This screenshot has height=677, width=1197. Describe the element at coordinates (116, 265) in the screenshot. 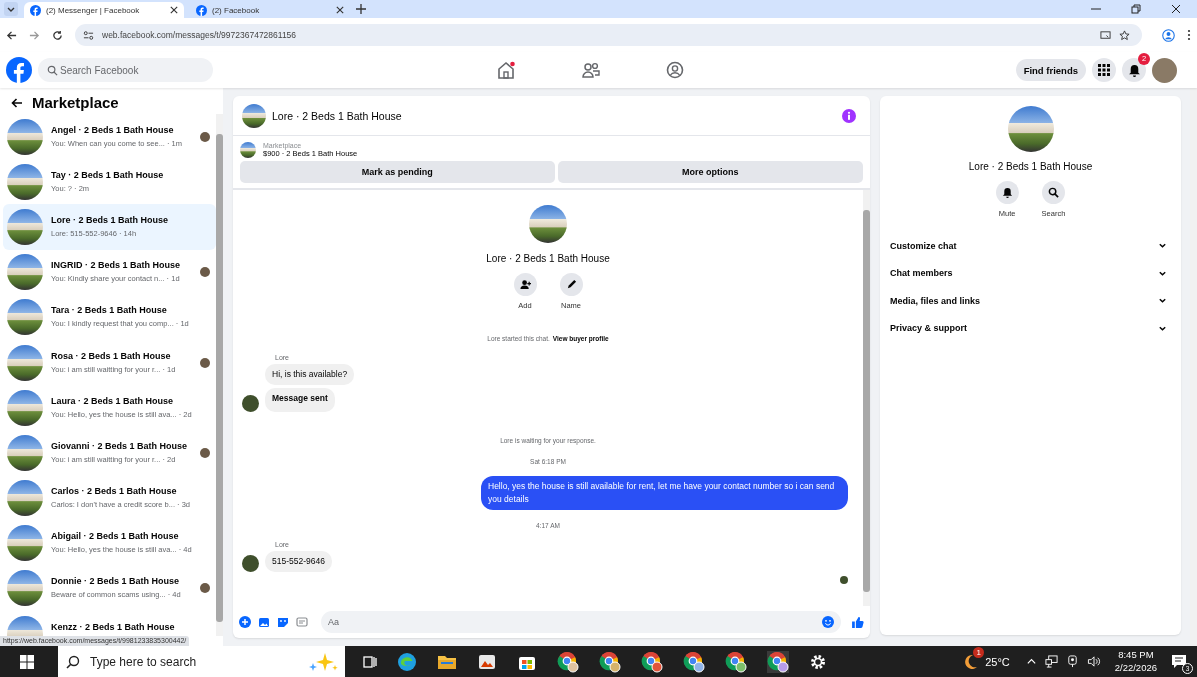

I see `conversation-name: INGRID · 2 Beds 1 Bath House` at that location.